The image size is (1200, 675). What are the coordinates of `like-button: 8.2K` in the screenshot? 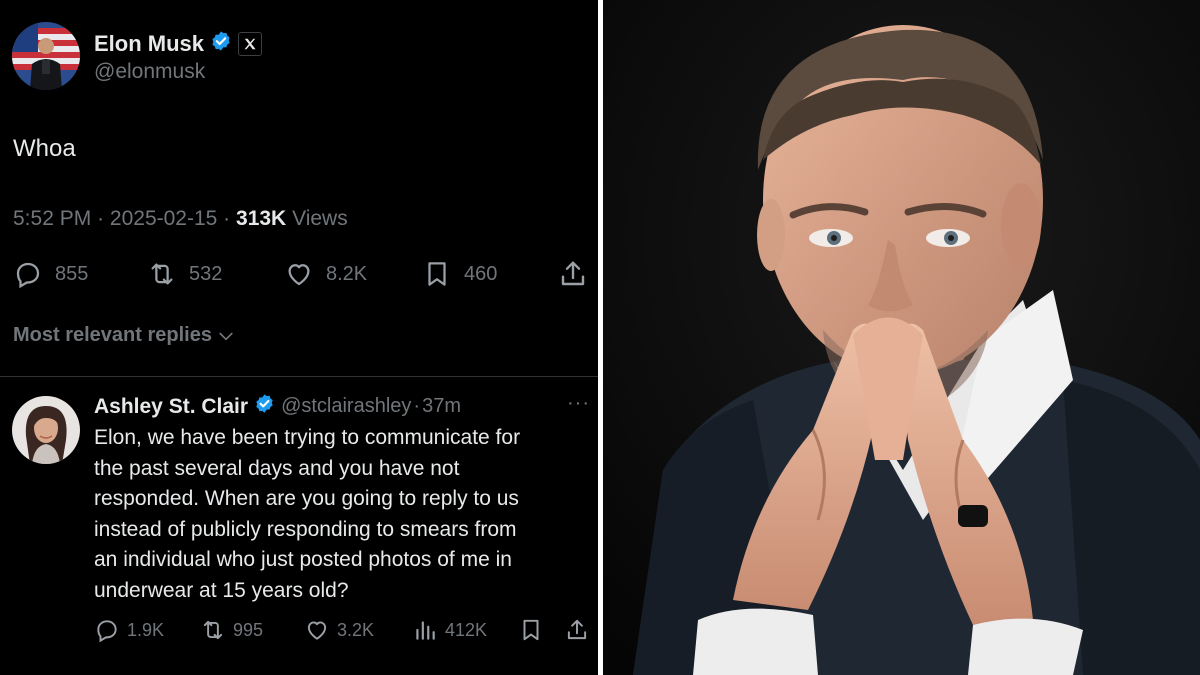 It's located at (325, 274).